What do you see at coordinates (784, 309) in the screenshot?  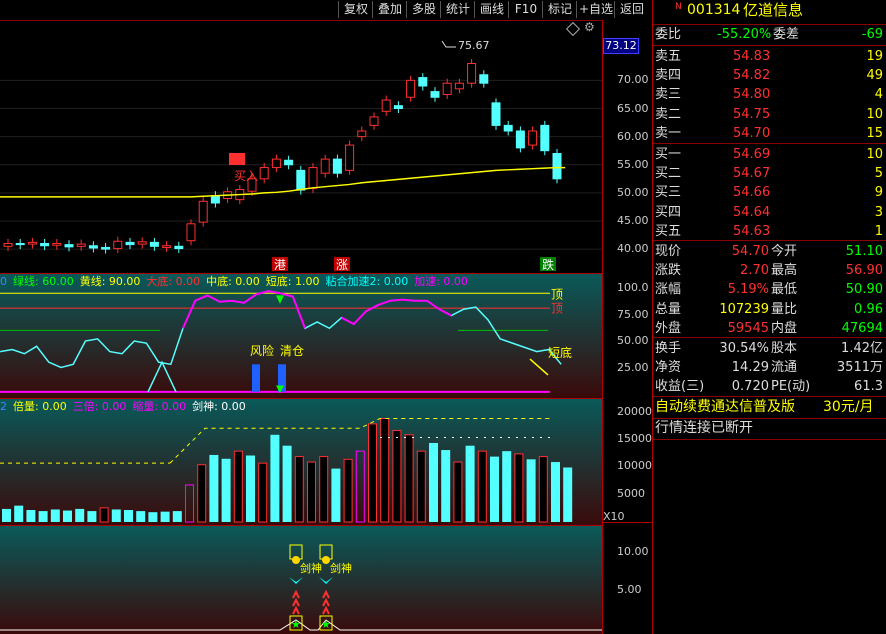 I see `stat-label: 量比` at bounding box center [784, 309].